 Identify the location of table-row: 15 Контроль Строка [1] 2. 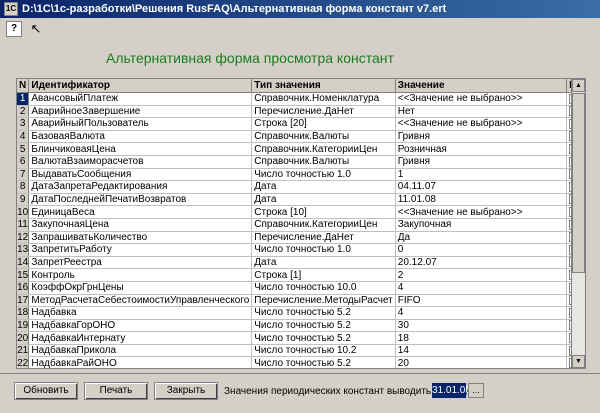
(301, 275).